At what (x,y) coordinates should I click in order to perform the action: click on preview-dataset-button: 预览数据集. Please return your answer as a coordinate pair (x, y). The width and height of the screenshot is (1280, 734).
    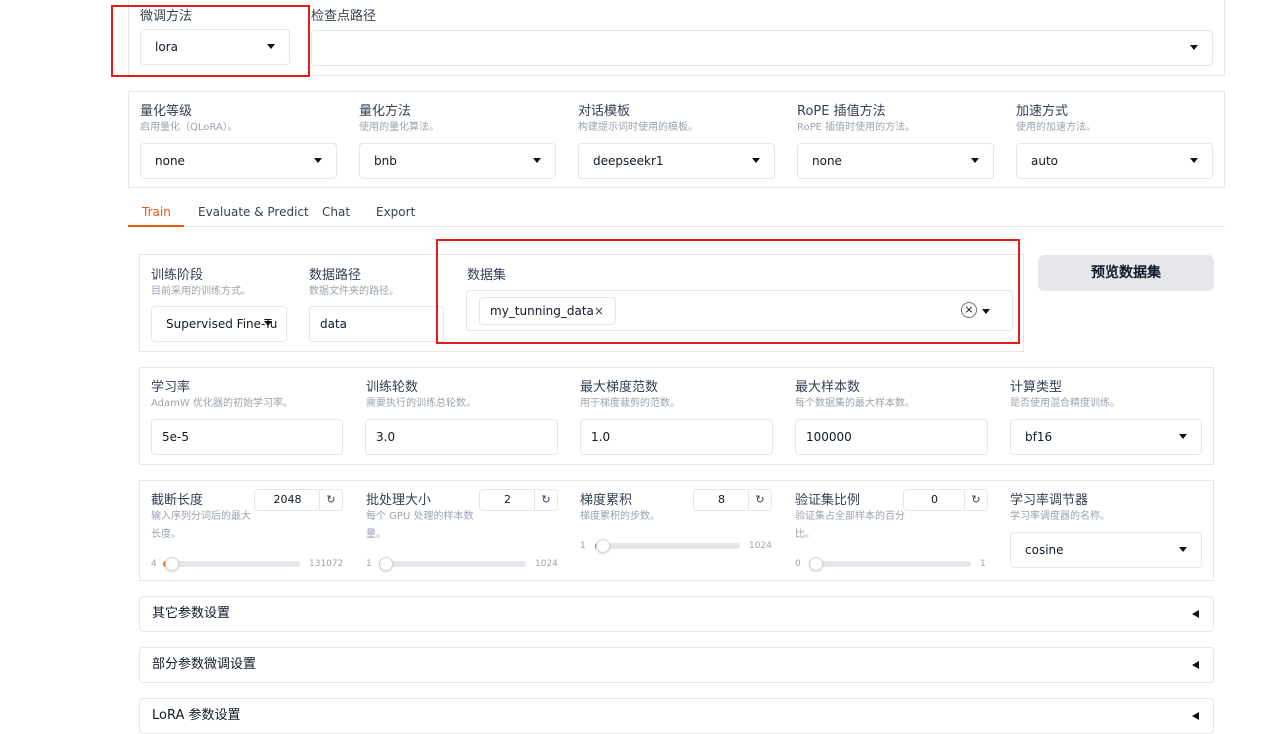
    Looking at the image, I should click on (1126, 273).